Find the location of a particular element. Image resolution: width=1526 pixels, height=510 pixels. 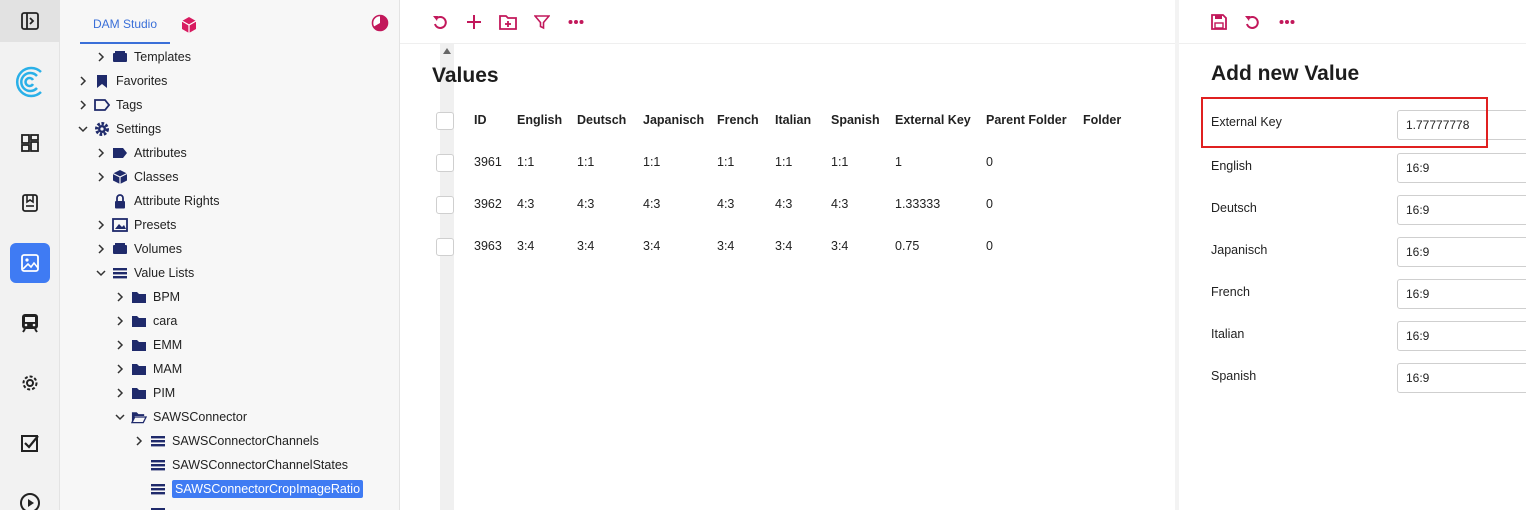

tree-item-attributes: Attributes is located at coordinates (140, 153).